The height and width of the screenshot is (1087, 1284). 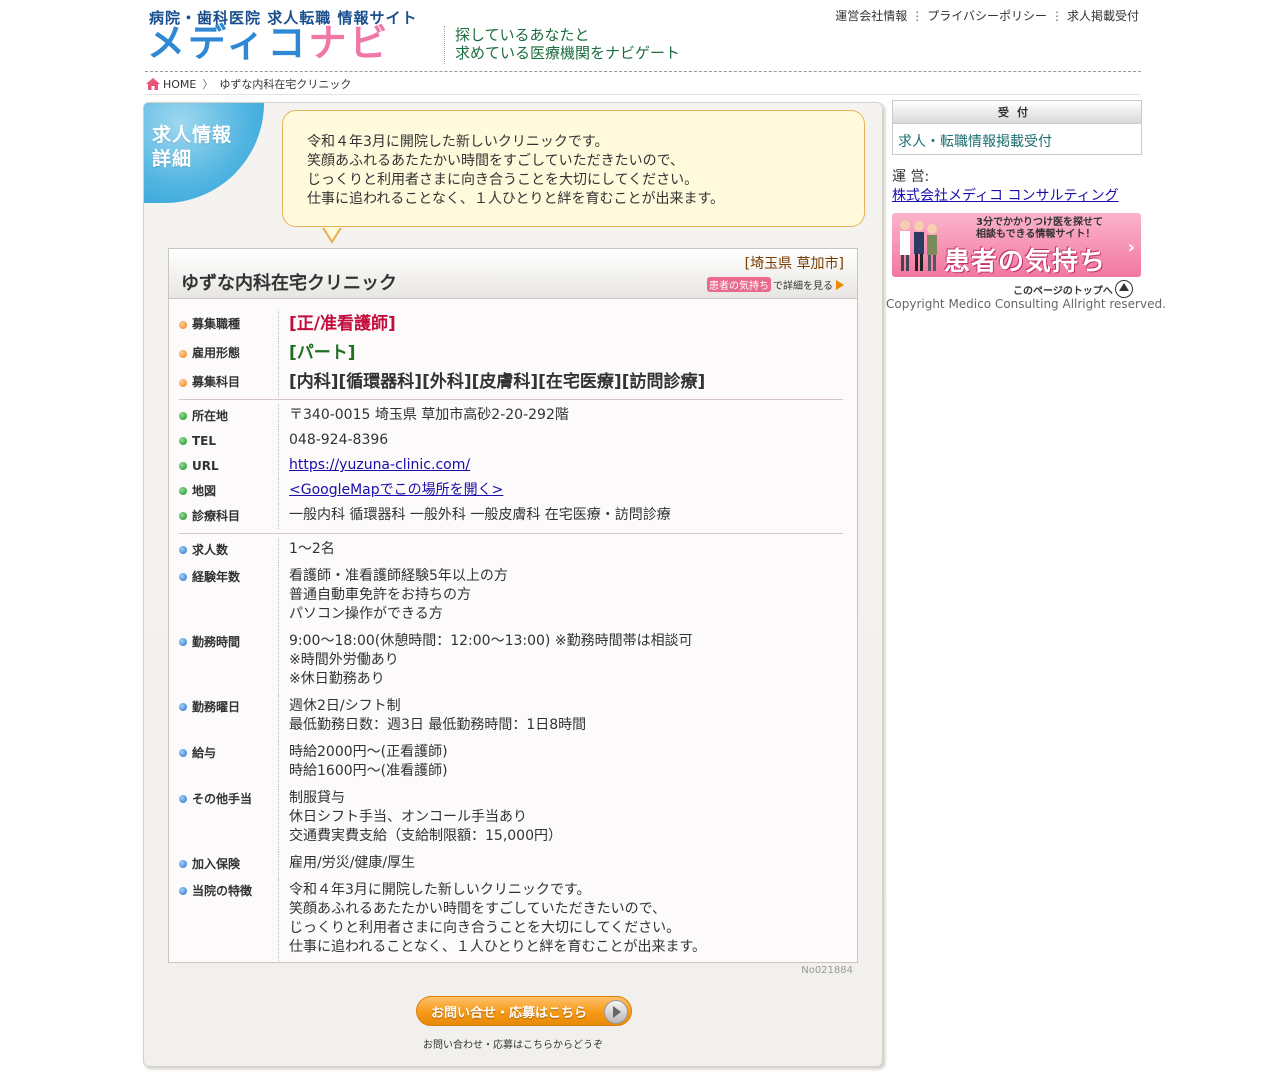 I want to click on working-days-value: 週休2日/シフト制 最低勤務日数：週3日 最低勤務時間：1日8時間, so click(x=438, y=715).